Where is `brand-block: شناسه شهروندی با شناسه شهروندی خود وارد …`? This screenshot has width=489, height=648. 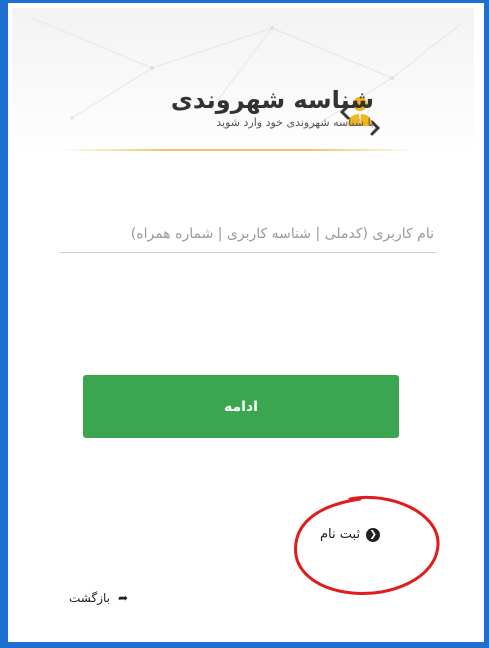
brand-block: شناسه شهروندی با شناسه شهروندی خود وارد … is located at coordinates (272, 107).